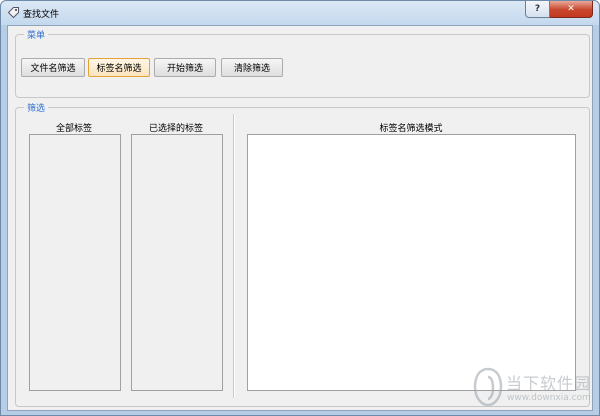  What do you see at coordinates (36, 34) in the screenshot?
I see `menu-group-legend: 菜单` at bounding box center [36, 34].